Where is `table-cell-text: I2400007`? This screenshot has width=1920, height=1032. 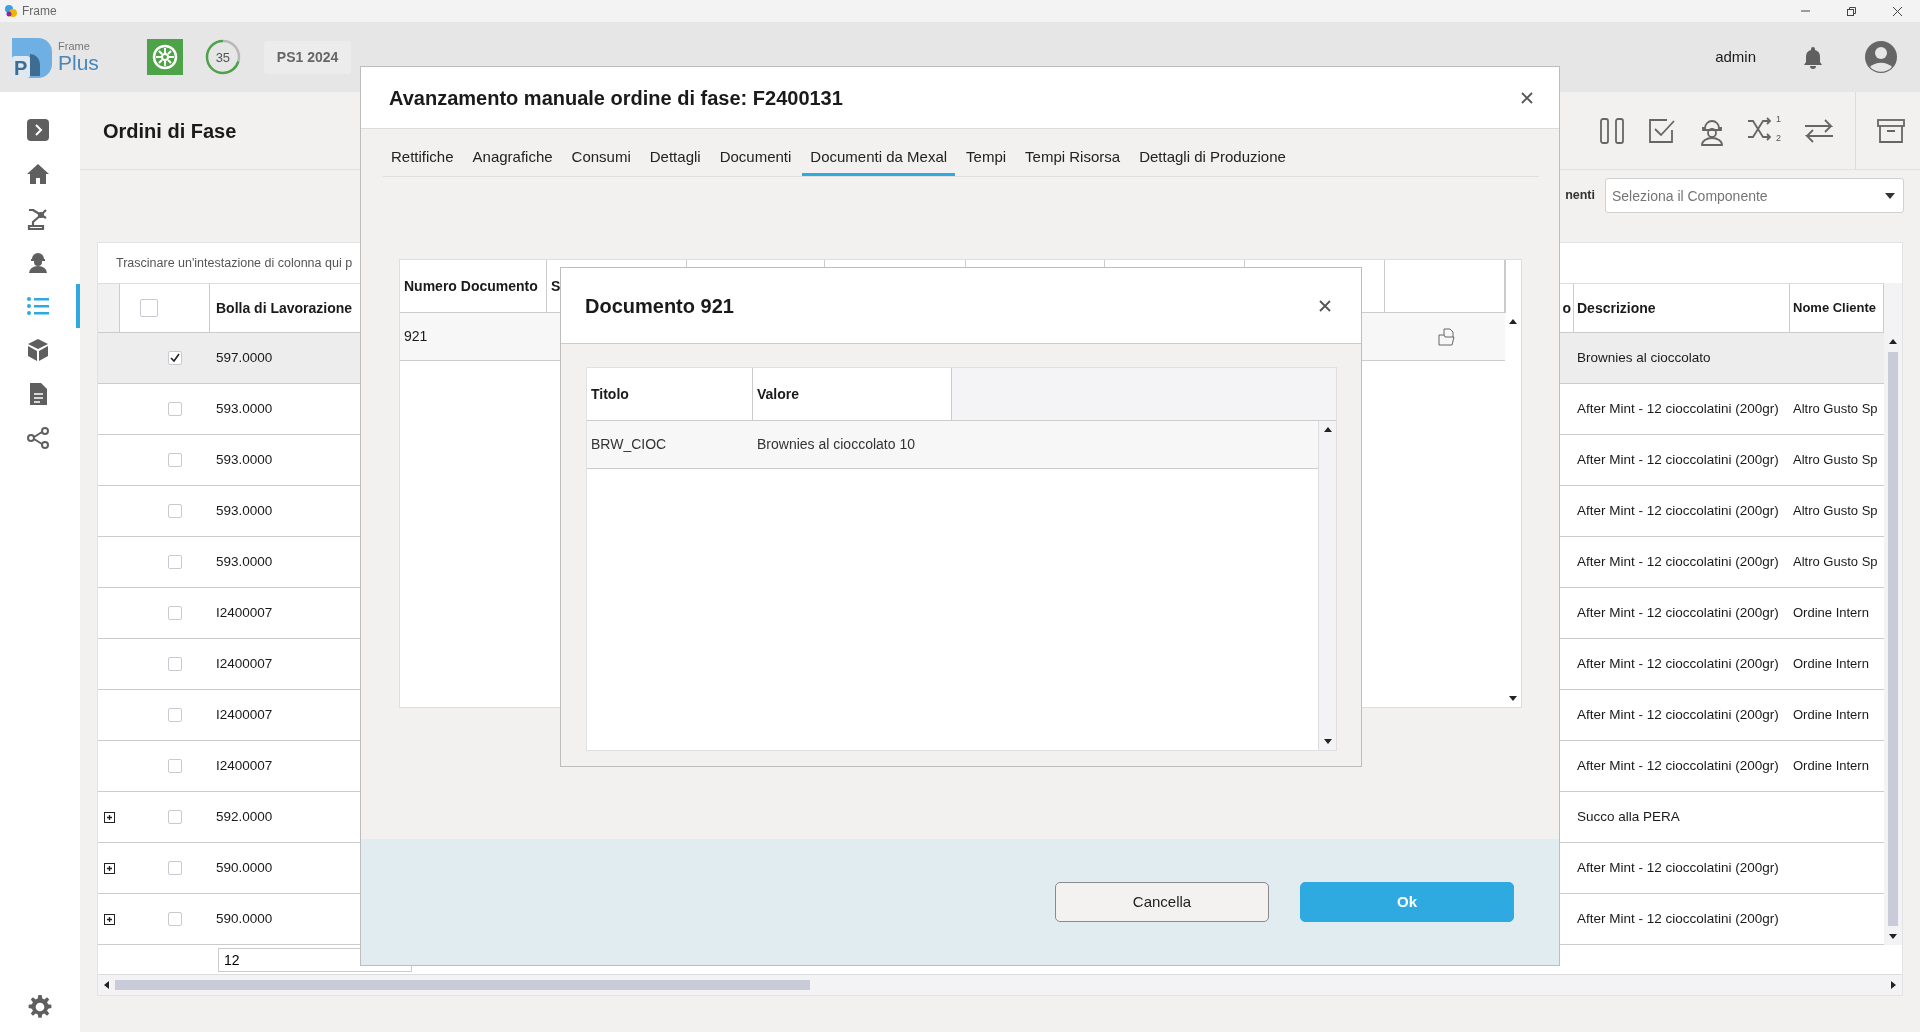 table-cell-text: I2400007 is located at coordinates (244, 765).